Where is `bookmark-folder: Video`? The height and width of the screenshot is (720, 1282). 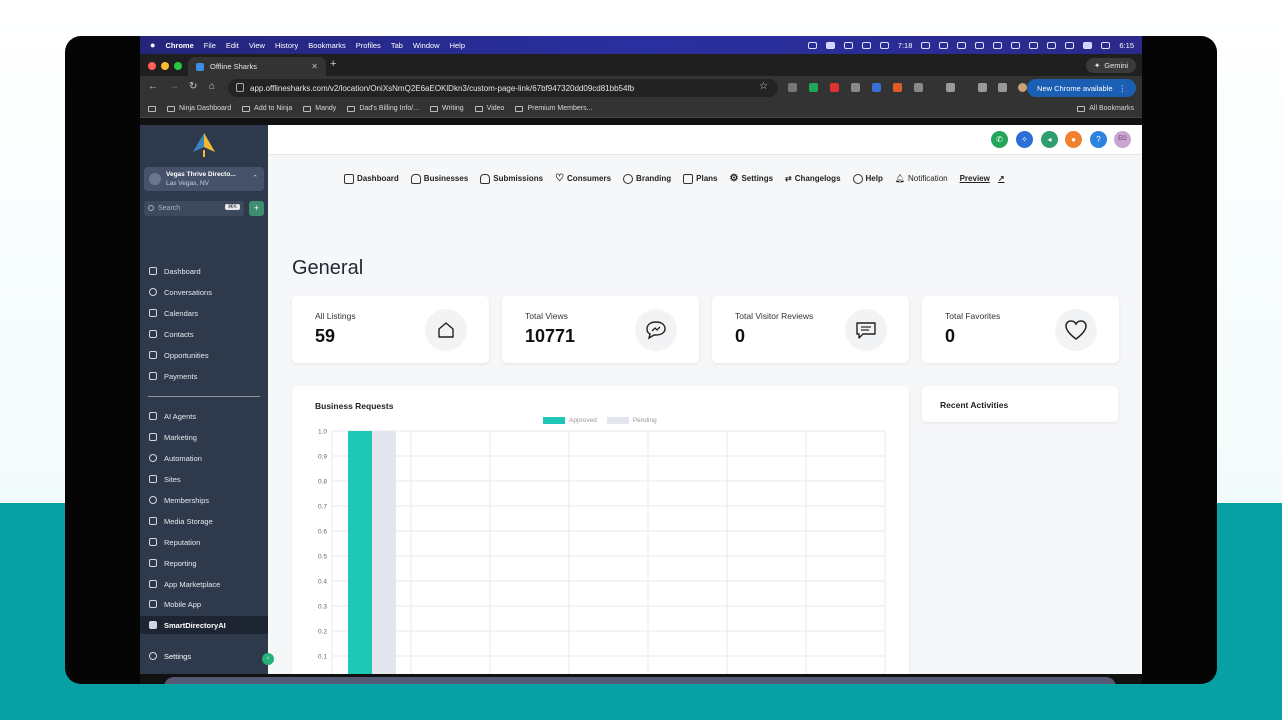
bookmark-folder: Video is located at coordinates (489, 108).